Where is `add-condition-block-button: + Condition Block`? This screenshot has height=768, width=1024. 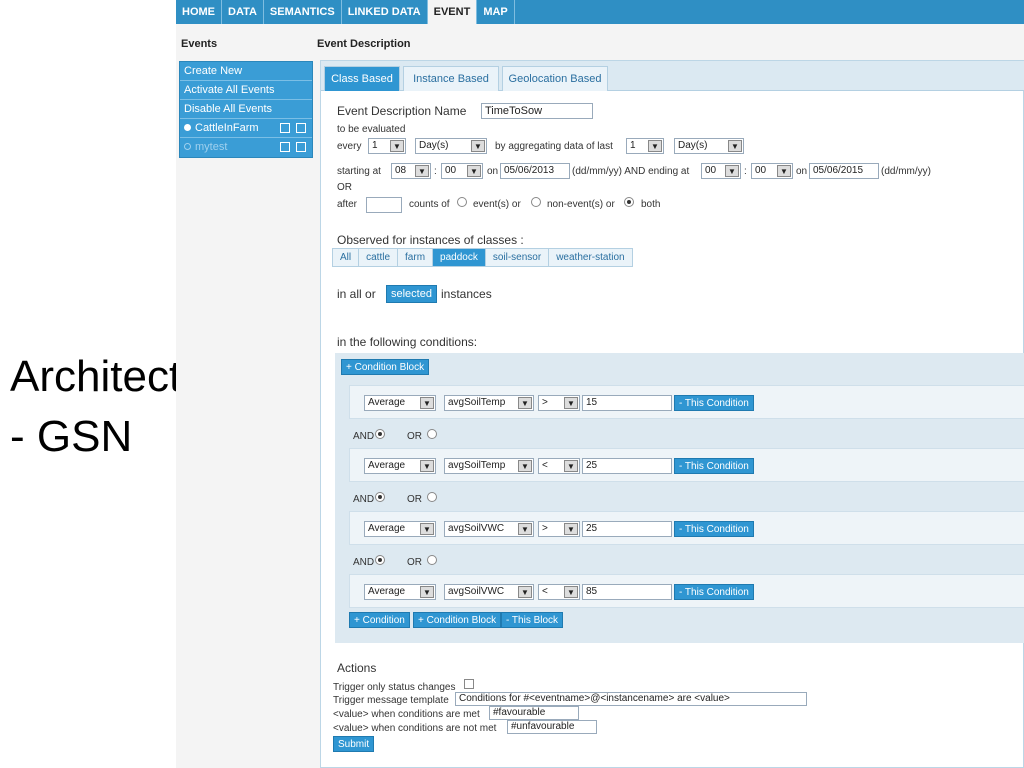
add-condition-block-button: + Condition Block is located at coordinates (385, 367).